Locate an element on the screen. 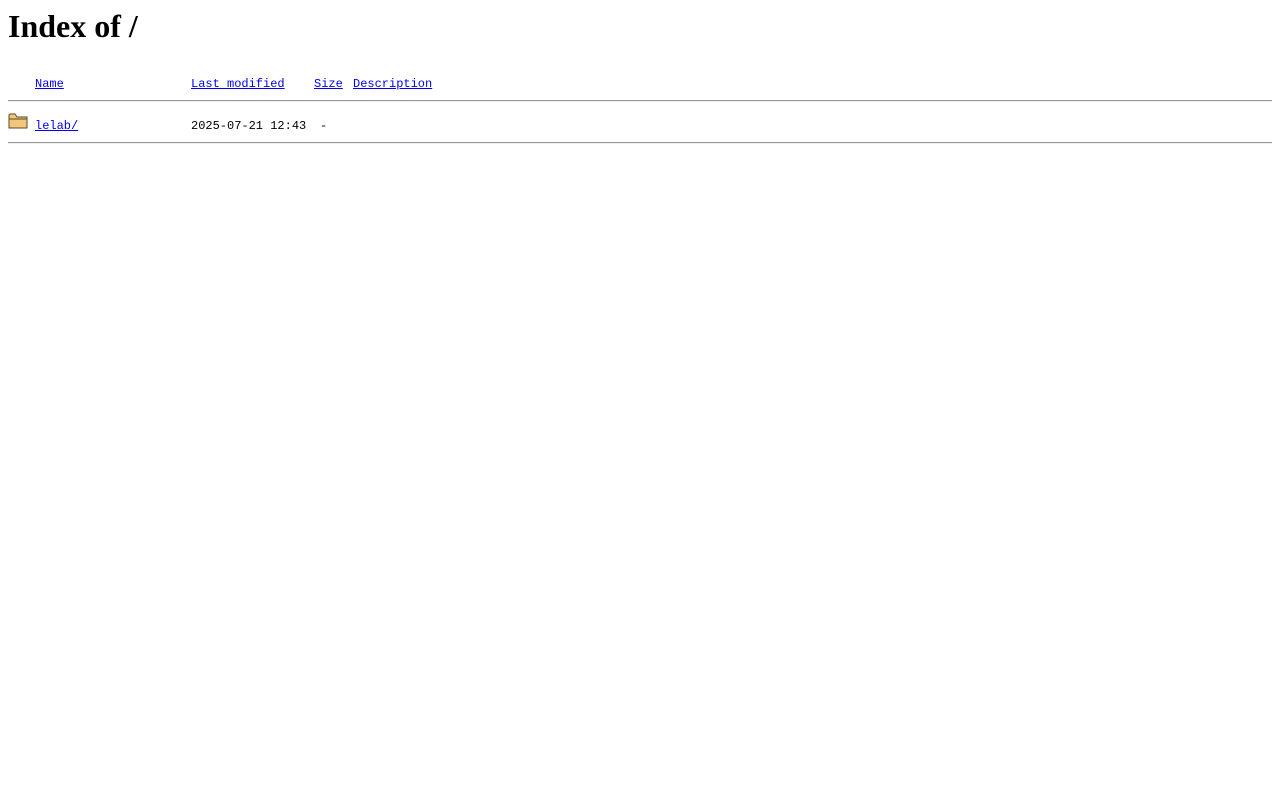 This screenshot has height=800, width=1280. footer-divider is located at coordinates (640, 143).